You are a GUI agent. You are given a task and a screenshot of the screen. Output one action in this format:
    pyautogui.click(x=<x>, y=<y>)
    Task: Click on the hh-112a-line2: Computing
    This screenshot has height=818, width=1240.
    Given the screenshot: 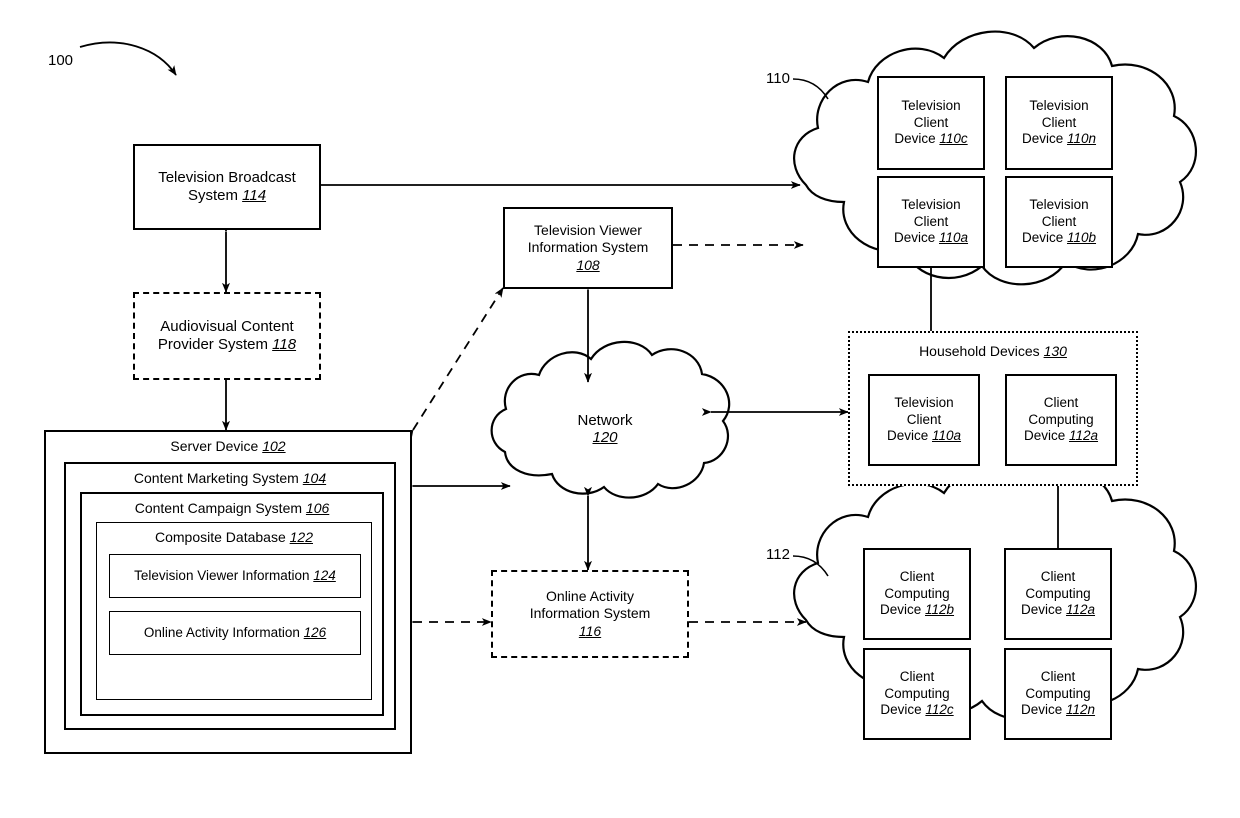 What is the action you would take?
    pyautogui.click(x=1061, y=419)
    